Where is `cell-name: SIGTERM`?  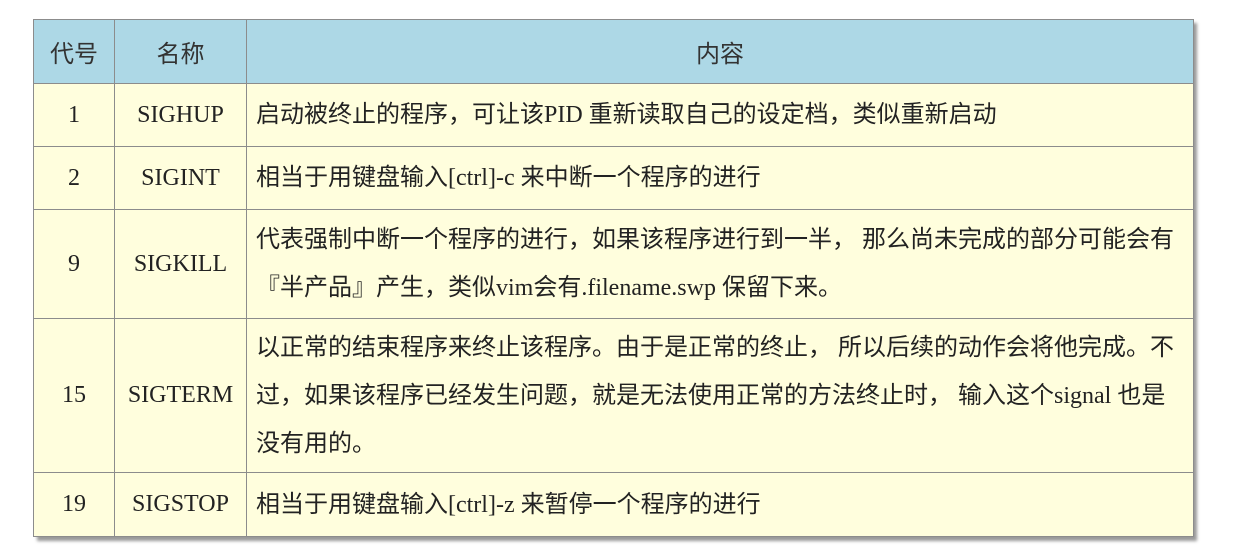 cell-name: SIGTERM is located at coordinates (180, 395).